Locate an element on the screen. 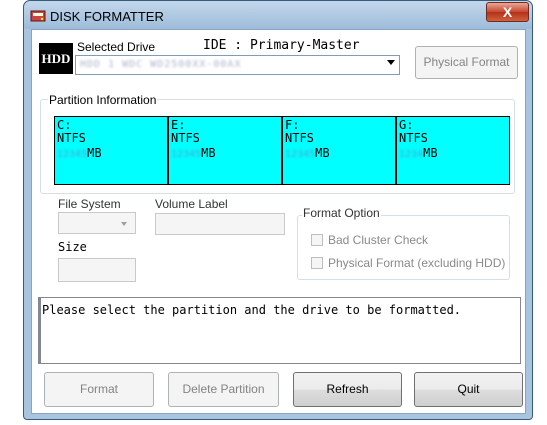 This screenshot has height=425, width=547. volume-label-label: Volume Label is located at coordinates (191, 204).